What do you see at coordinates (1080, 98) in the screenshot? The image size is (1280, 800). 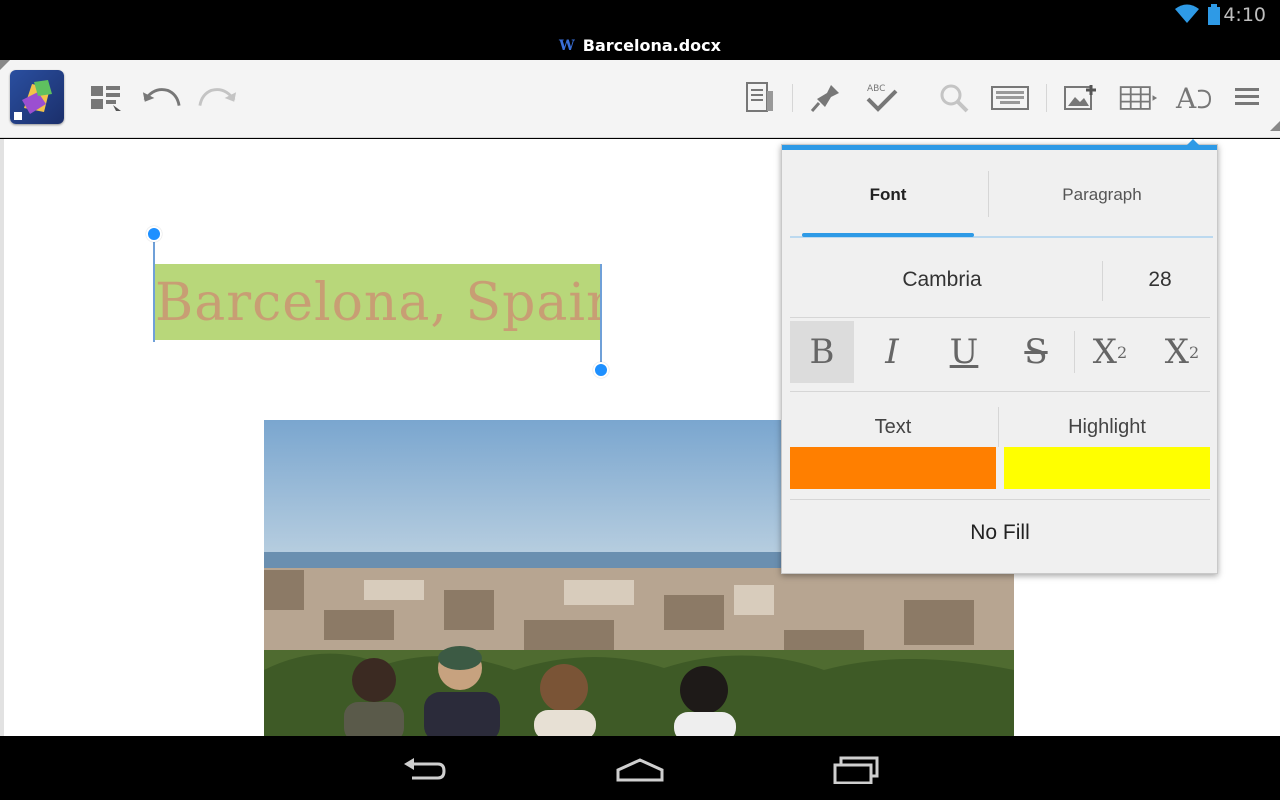 I see `insert-image-icon` at bounding box center [1080, 98].